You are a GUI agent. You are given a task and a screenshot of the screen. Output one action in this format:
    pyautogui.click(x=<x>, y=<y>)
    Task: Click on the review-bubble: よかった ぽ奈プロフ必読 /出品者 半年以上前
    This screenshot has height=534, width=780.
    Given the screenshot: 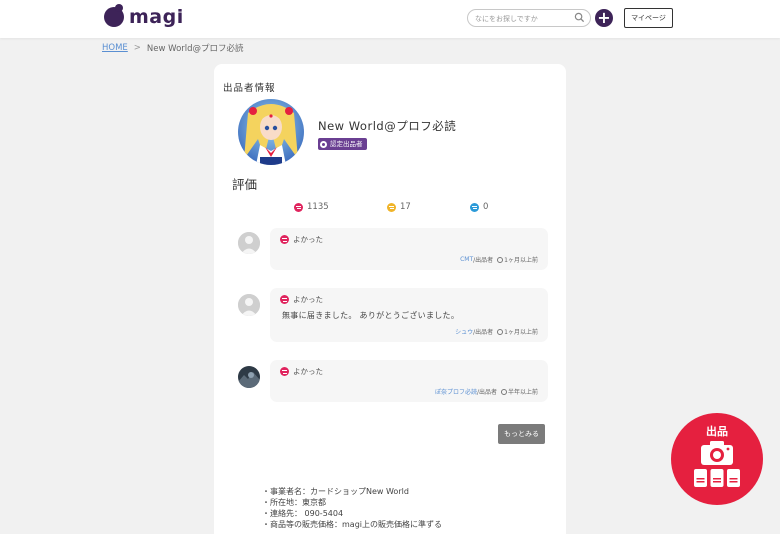 What is the action you would take?
    pyautogui.click(x=409, y=381)
    